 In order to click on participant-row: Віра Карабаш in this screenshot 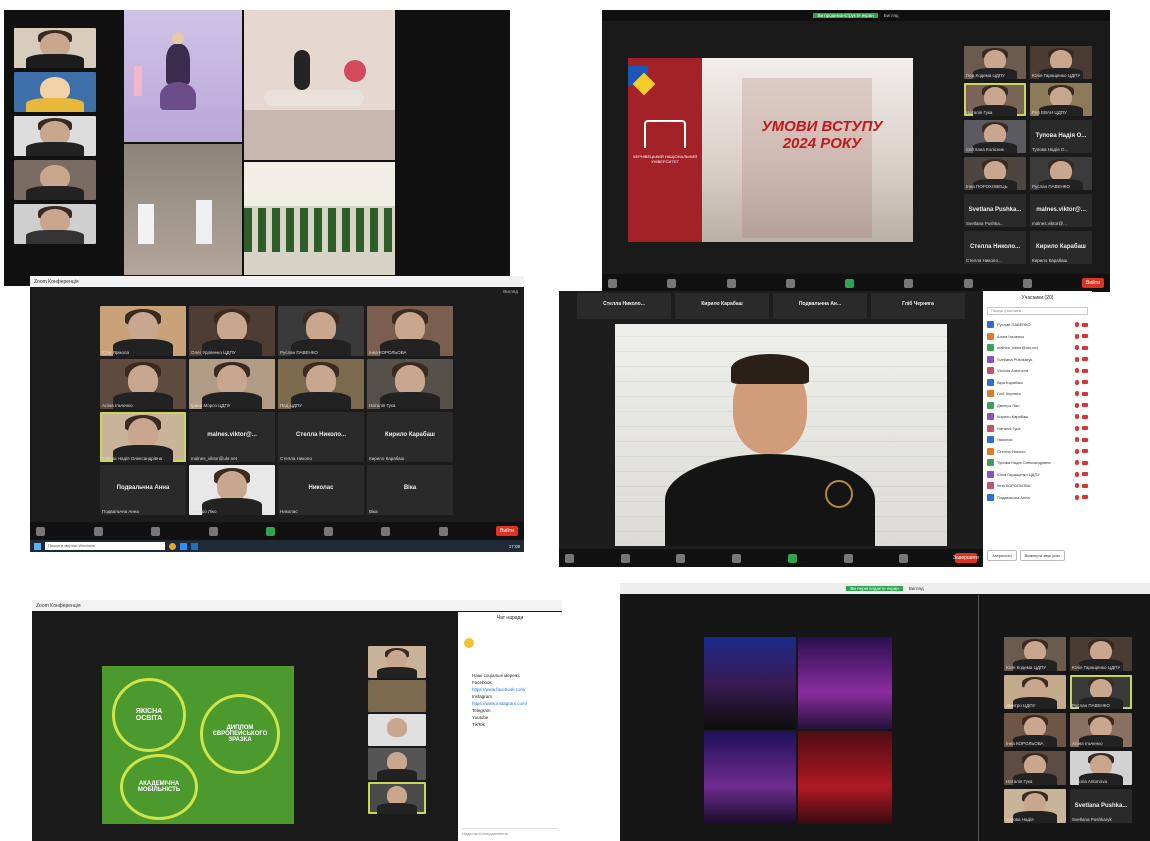, I will do `click(1037, 383)`.